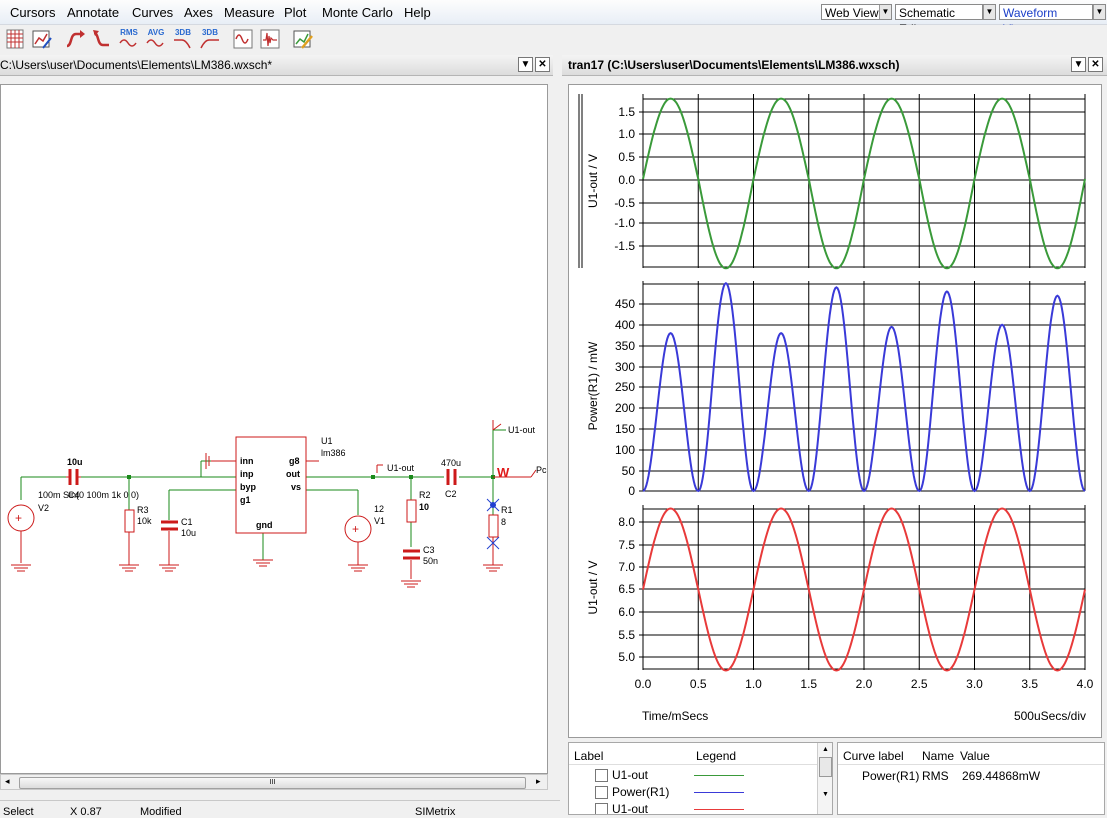 This screenshot has width=1107, height=818. I want to click on 3db-label: 3DB, so click(182, 32).